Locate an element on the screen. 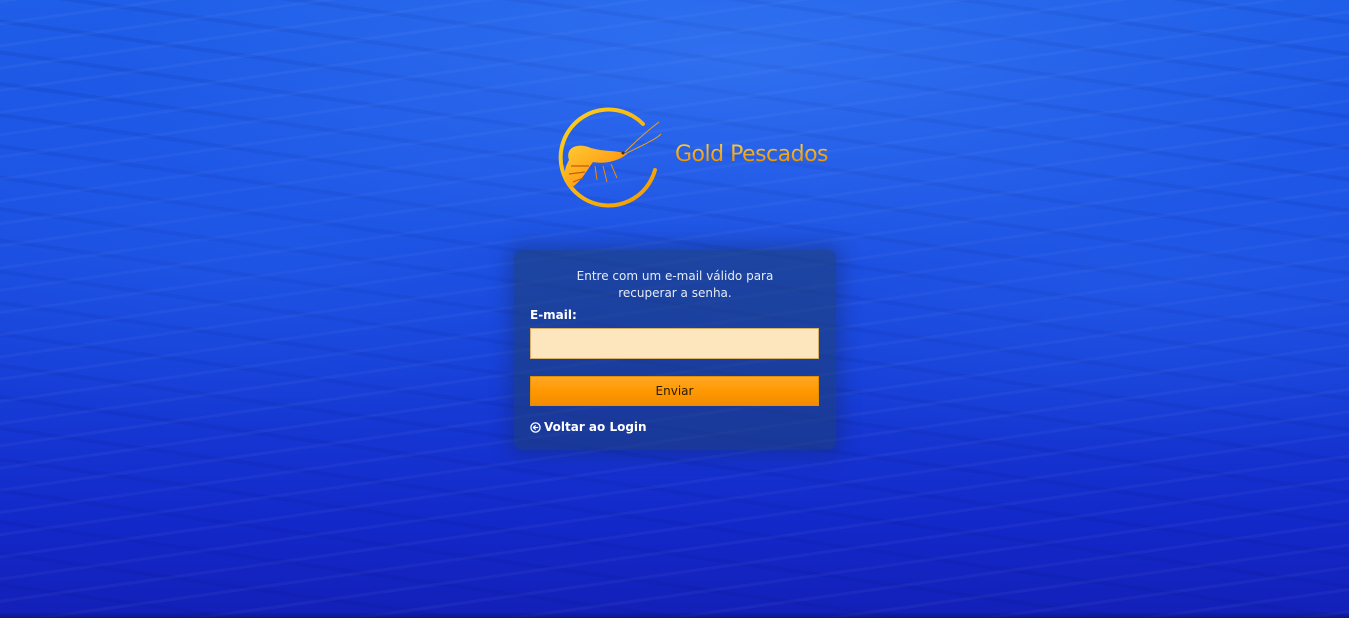  bottom-edge is located at coordinates (674, 615).